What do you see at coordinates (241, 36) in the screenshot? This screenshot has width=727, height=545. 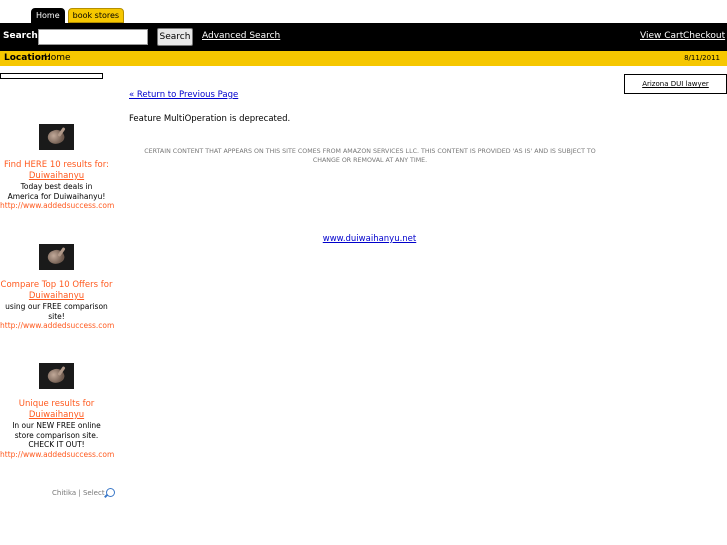 I see `advanced-search-link: Advanced Search` at bounding box center [241, 36].